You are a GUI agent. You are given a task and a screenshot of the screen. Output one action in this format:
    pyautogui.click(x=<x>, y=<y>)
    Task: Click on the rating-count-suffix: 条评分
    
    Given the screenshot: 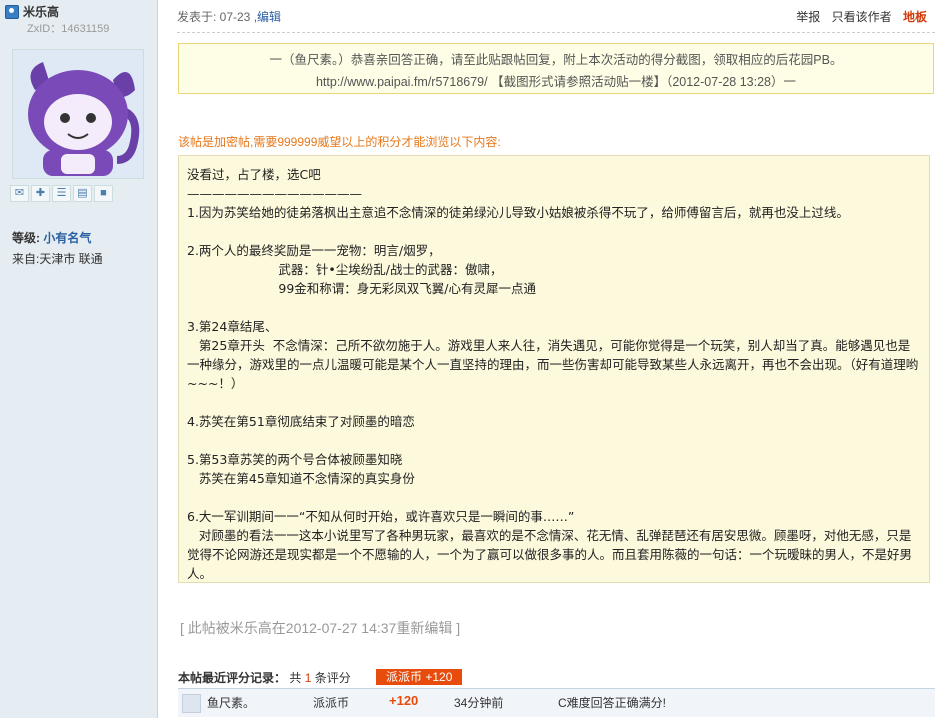 What is the action you would take?
    pyautogui.click(x=332, y=678)
    